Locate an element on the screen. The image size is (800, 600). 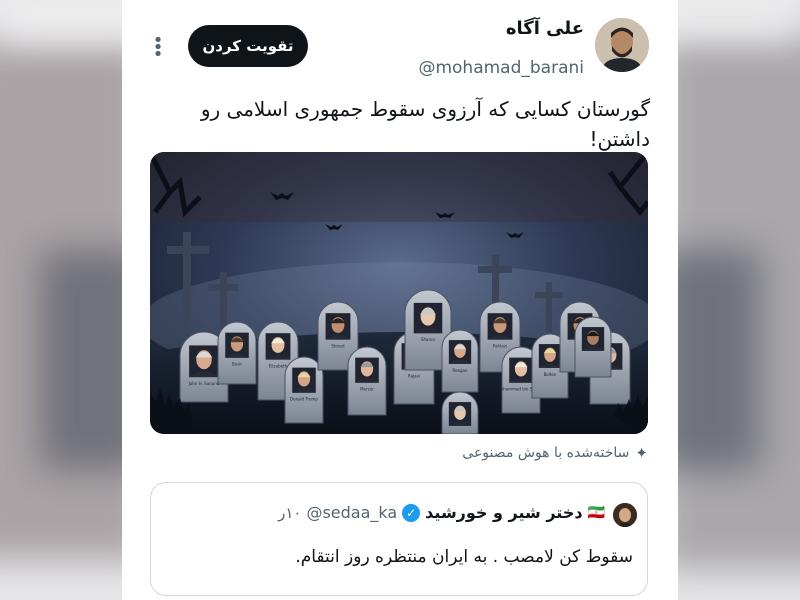
tombstone-caption: Rajavi is located at coordinates (414, 376).